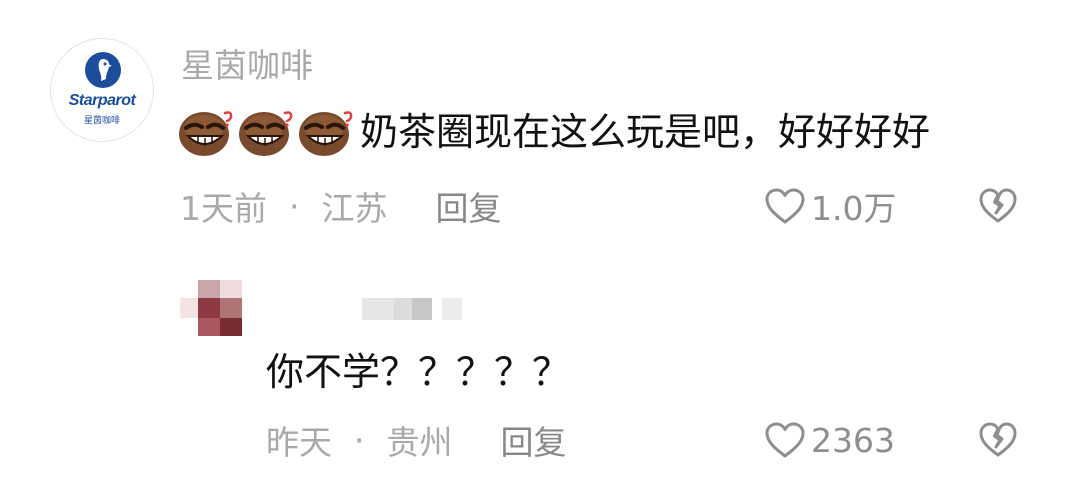 Image resolution: width=1080 pixels, height=497 pixels. Describe the element at coordinates (854, 208) in the screenshot. I see `like-count: 1.0万` at that location.